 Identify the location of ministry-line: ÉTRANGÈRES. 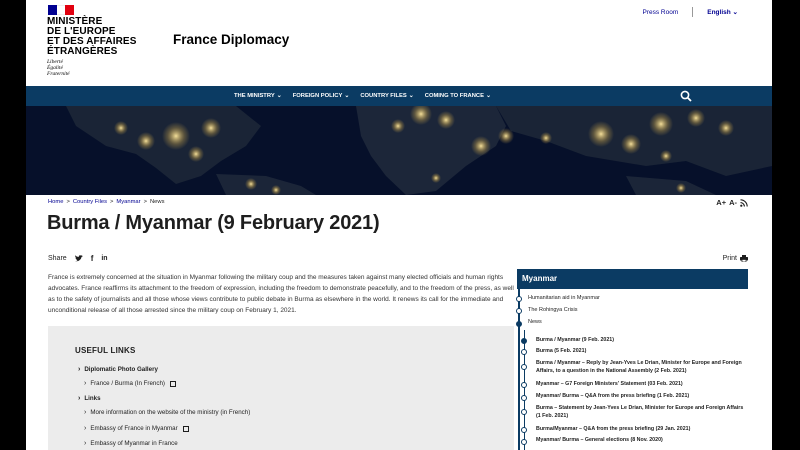
(82, 51).